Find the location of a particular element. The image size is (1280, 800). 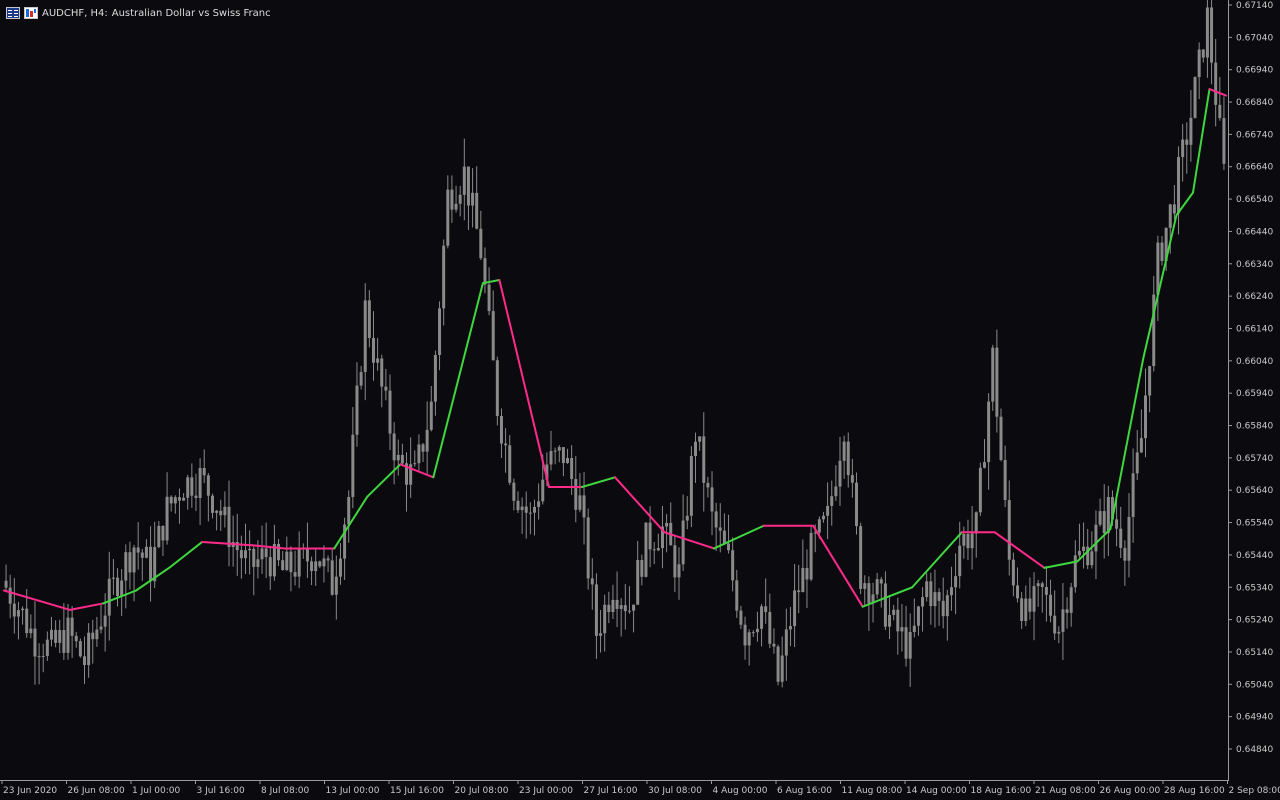

price-label: 0.66040 is located at coordinates (1254, 362).